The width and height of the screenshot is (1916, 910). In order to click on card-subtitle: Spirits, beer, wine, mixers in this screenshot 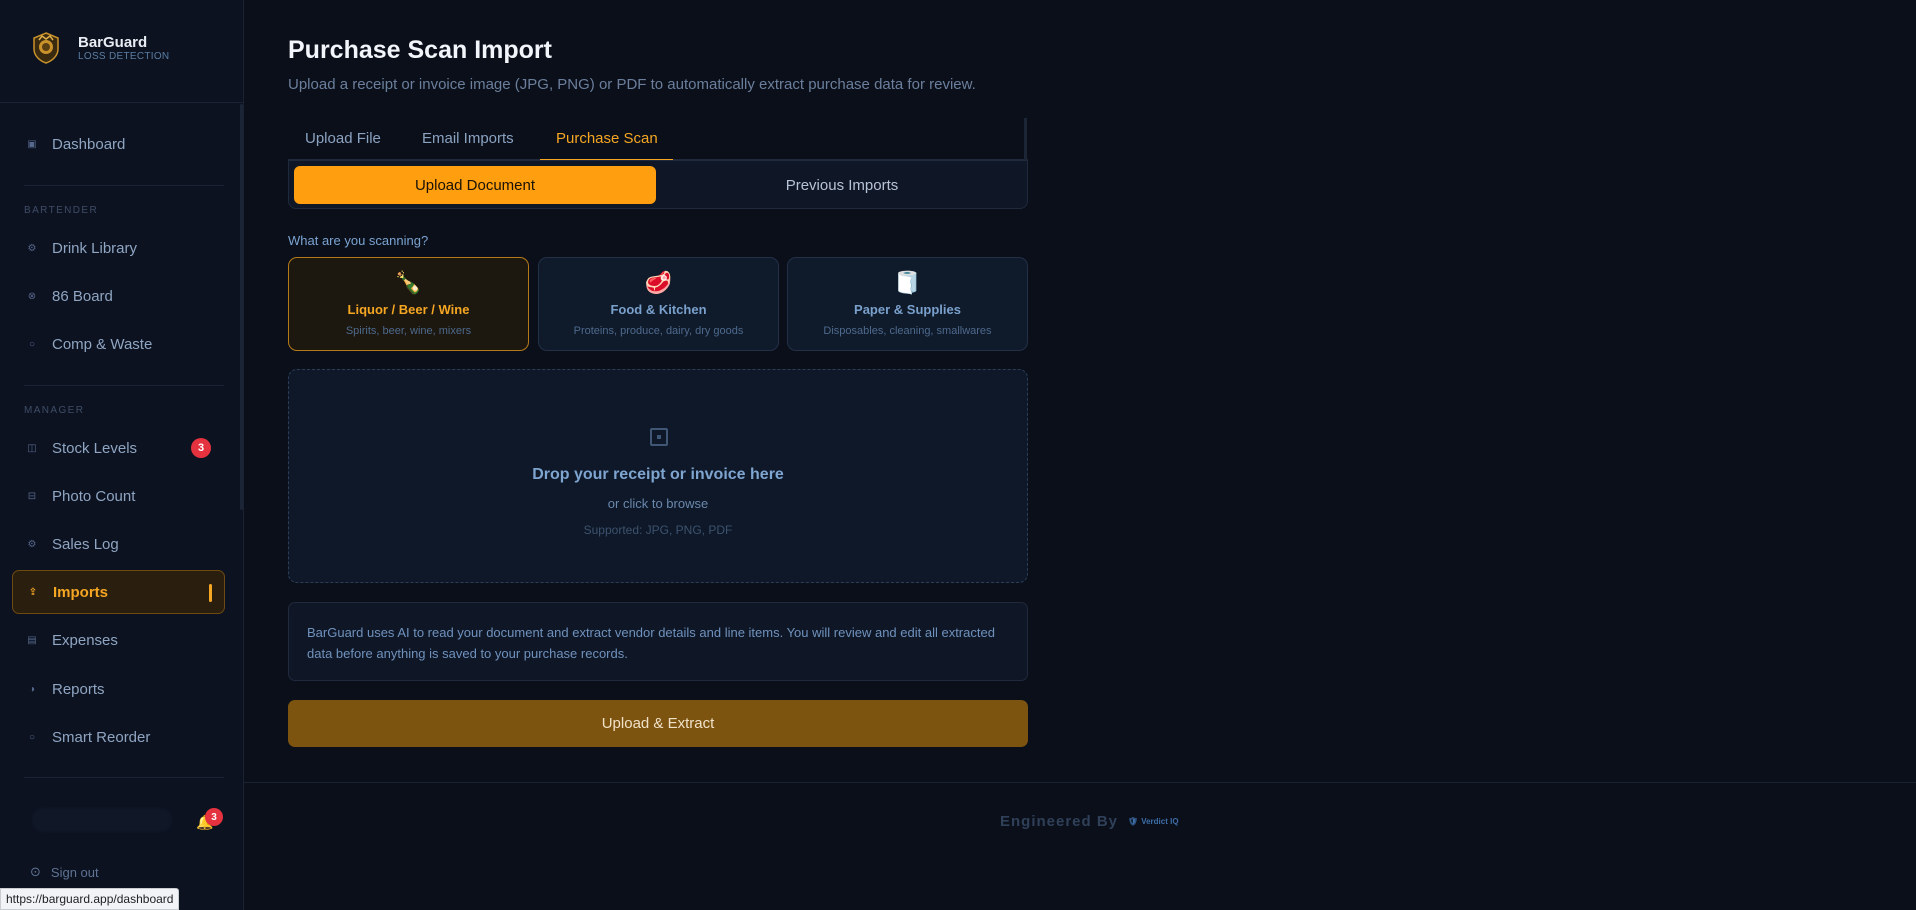, I will do `click(408, 331)`.